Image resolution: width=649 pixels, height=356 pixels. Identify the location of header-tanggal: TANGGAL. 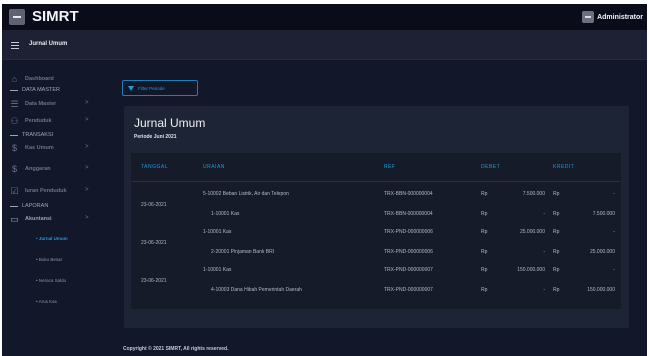
(155, 167).